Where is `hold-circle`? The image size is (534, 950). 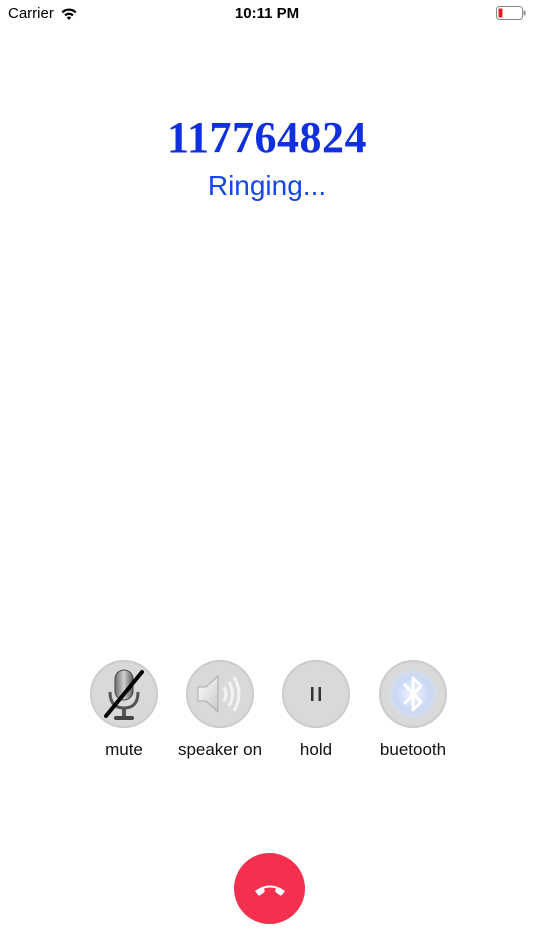
hold-circle is located at coordinates (316, 694).